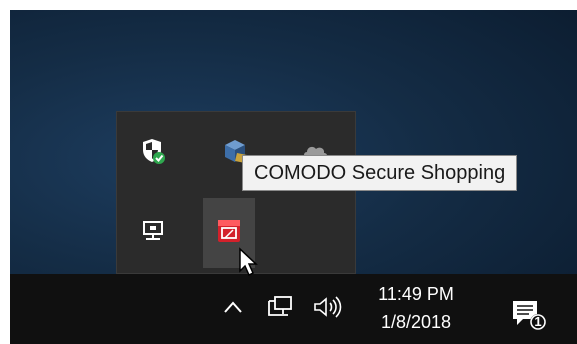  I want to click on comodo-secure-shopping-icon, so click(229, 233).